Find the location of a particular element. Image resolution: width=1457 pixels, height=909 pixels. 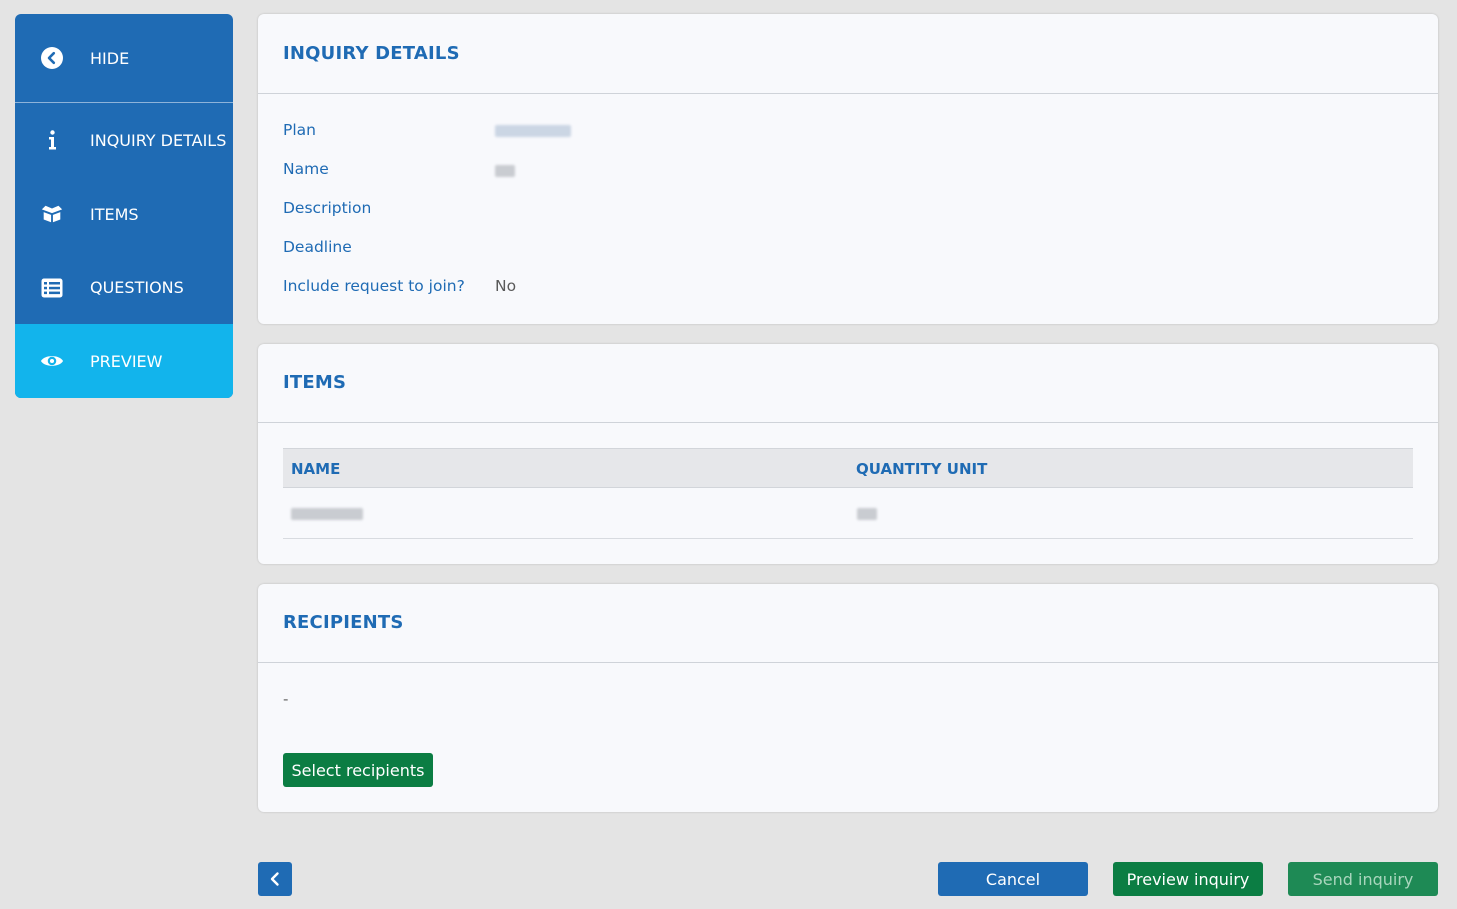

cancel-button: Cancel is located at coordinates (1013, 879).